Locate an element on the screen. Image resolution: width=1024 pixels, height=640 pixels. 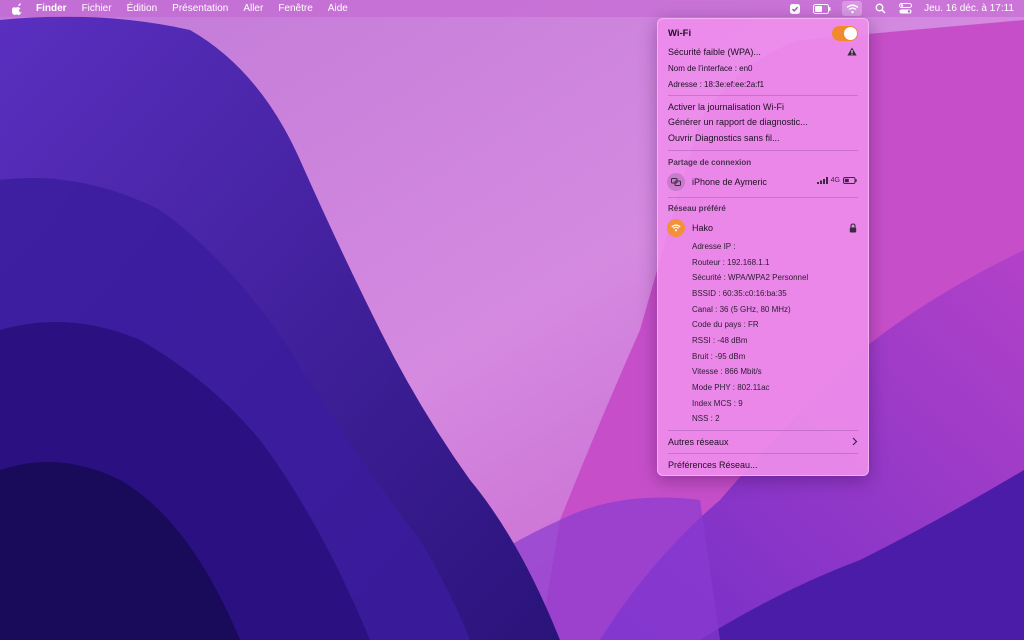
wifi-network-icon is located at coordinates (676, 228).